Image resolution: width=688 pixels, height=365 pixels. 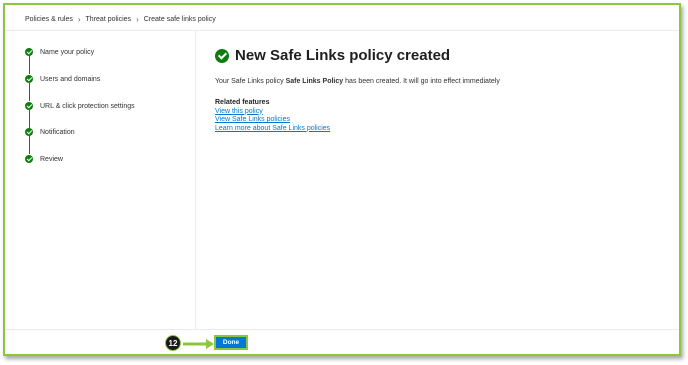 I want to click on step-name-your-policy: Name your policy, so click(x=59, y=52).